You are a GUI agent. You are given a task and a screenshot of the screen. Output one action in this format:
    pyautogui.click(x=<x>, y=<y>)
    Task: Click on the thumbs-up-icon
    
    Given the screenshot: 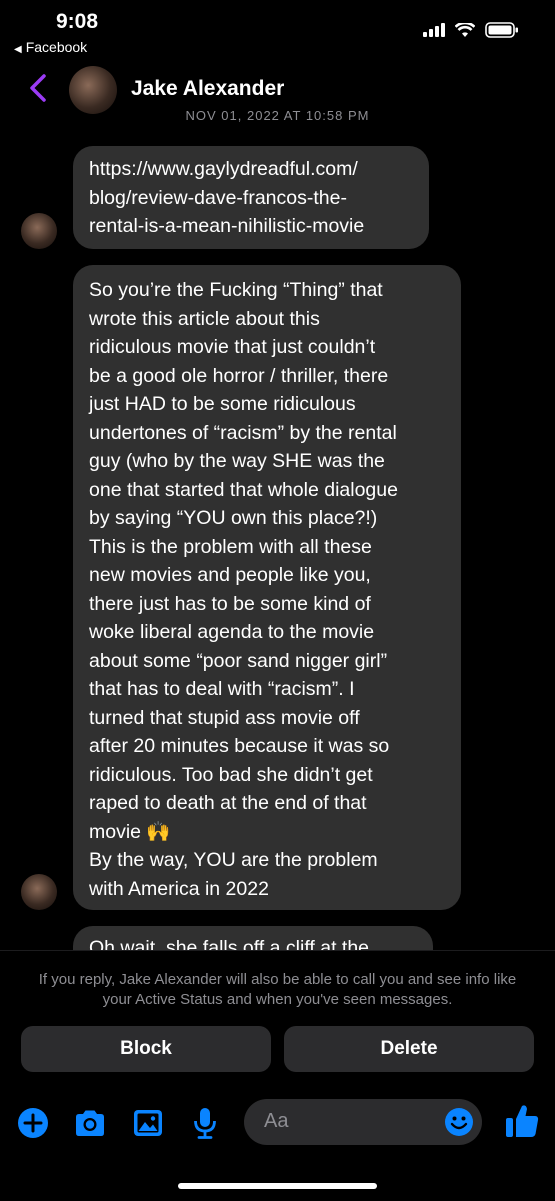 What is the action you would take?
    pyautogui.click(x=522, y=1121)
    